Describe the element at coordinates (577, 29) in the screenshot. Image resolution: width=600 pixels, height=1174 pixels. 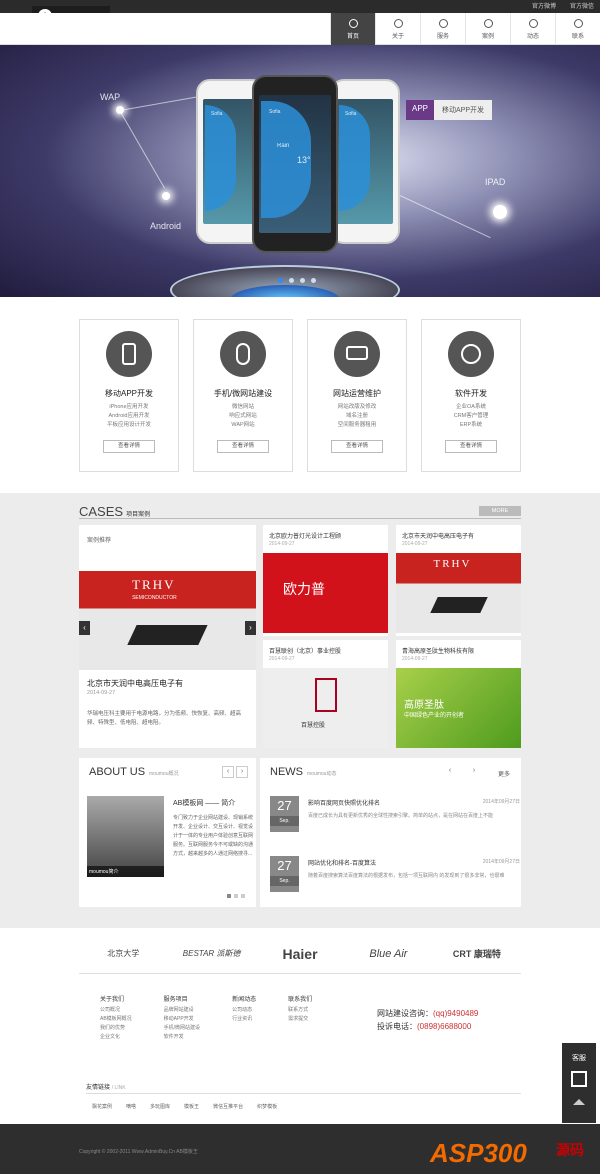
I see `nav-item-contact: 联系` at that location.